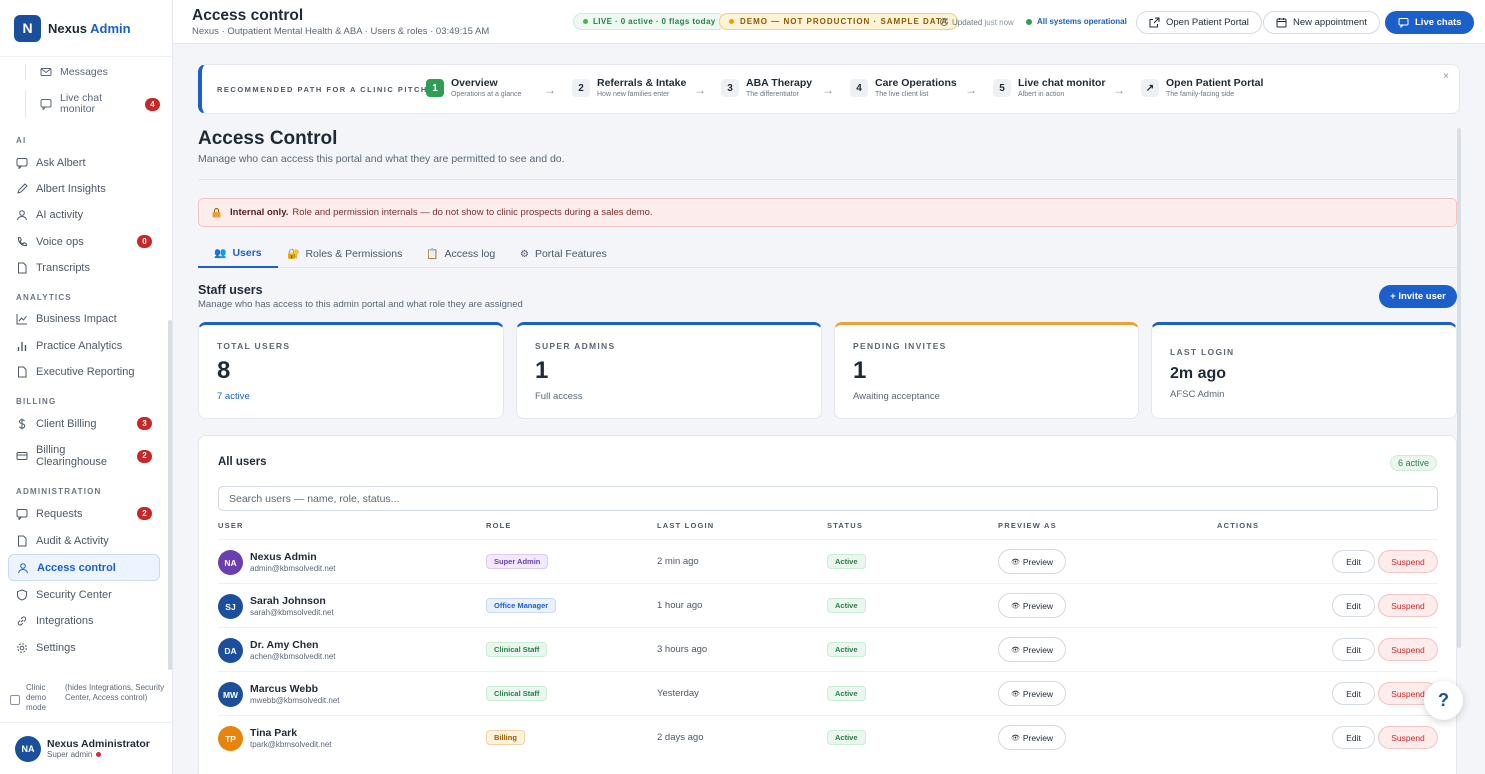 The height and width of the screenshot is (774, 1485). What do you see at coordinates (563, 254) in the screenshot?
I see `tab-portal-features: ⚙ Portal Features` at bounding box center [563, 254].